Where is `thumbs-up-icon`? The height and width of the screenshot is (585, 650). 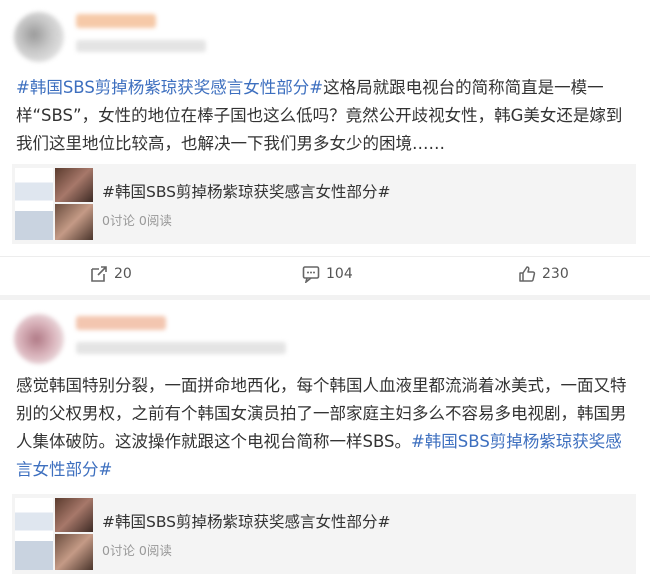 thumbs-up-icon is located at coordinates (527, 274).